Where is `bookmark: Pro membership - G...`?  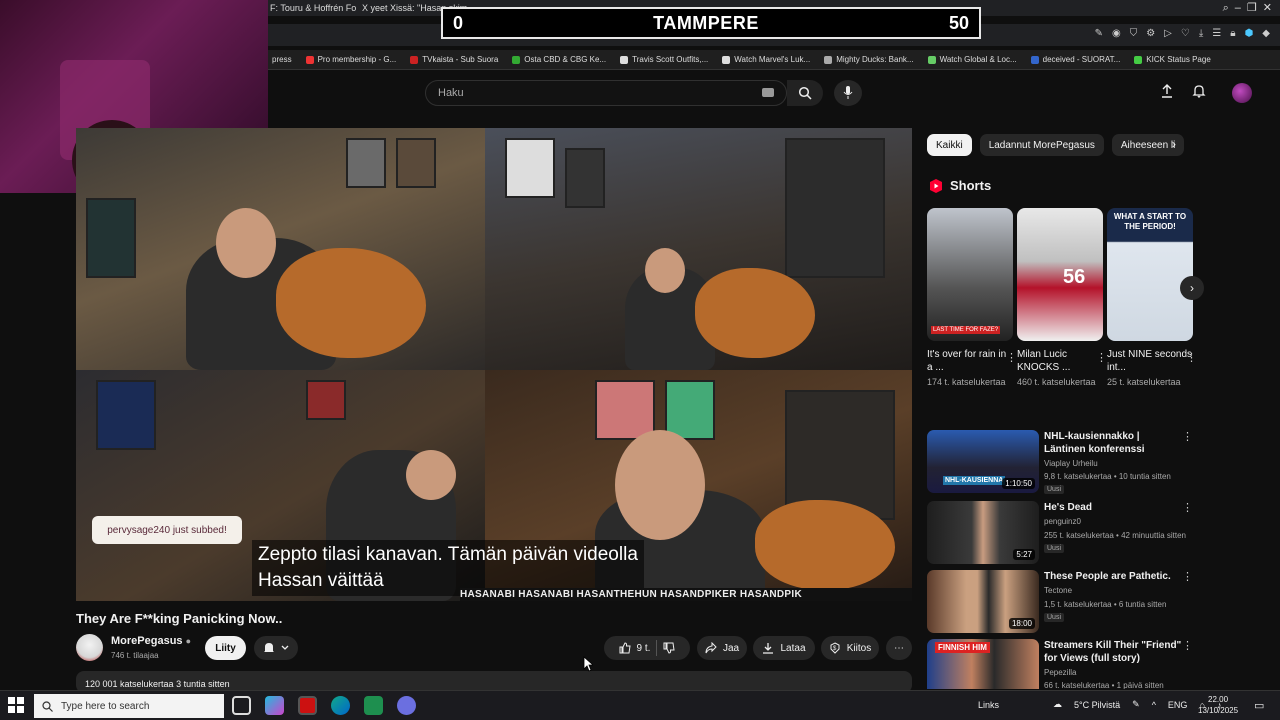 bookmark: Pro membership - G... is located at coordinates (350, 59).